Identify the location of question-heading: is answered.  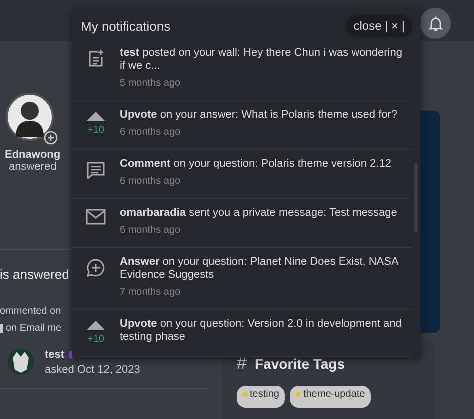
(35, 274).